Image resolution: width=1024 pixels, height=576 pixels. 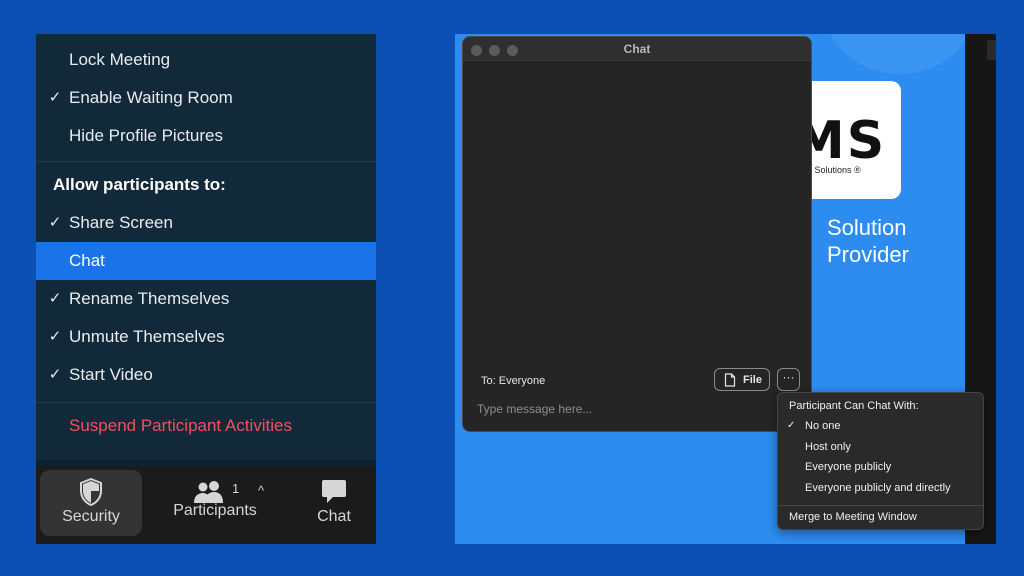 What do you see at coordinates (91, 516) in the screenshot?
I see `security-label: Security` at bounding box center [91, 516].